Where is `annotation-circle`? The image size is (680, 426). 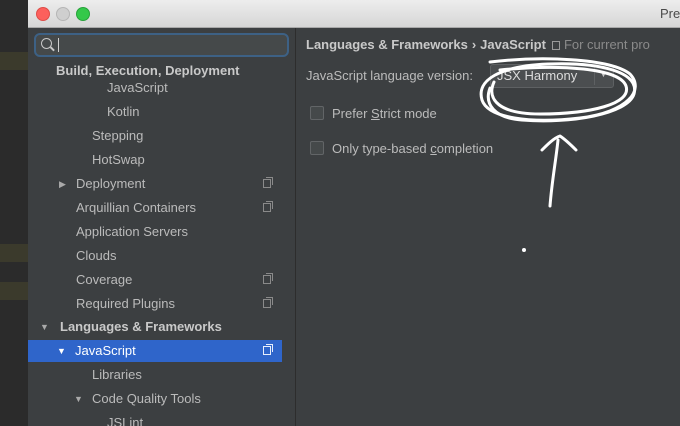
annotation-circle is located at coordinates (559, 90).